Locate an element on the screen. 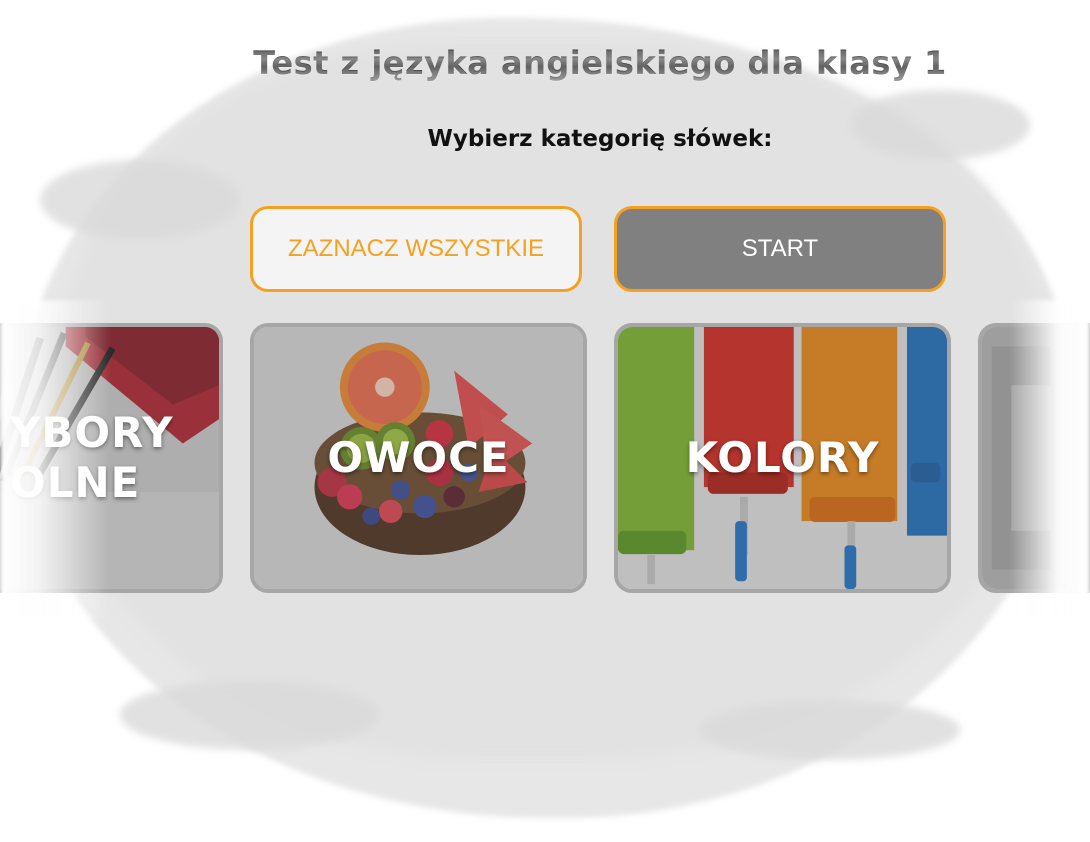  category-prompt: Wybierz kategorię słówek: is located at coordinates (600, 139).